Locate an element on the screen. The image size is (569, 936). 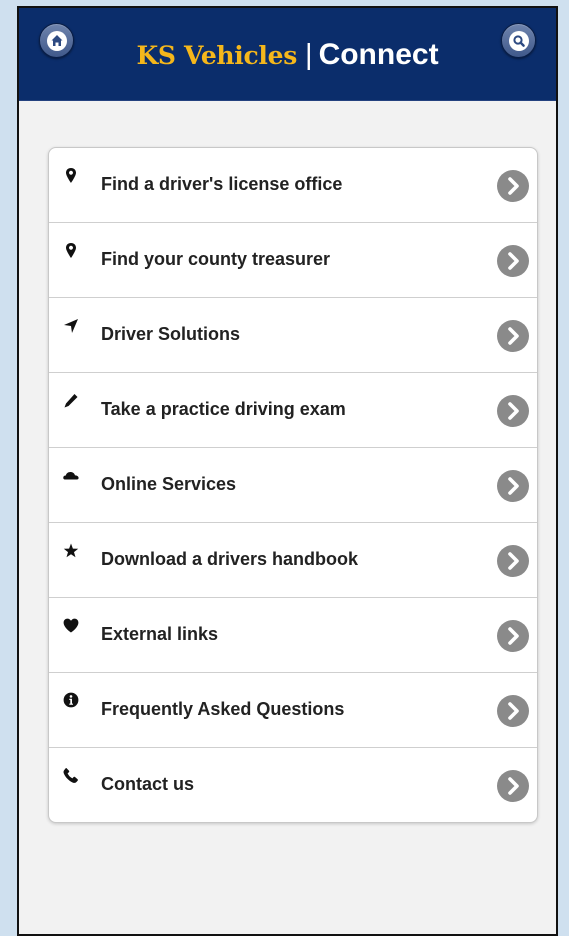
menu-item-faq: Frequently Asked Questions is located at coordinates (293, 710).